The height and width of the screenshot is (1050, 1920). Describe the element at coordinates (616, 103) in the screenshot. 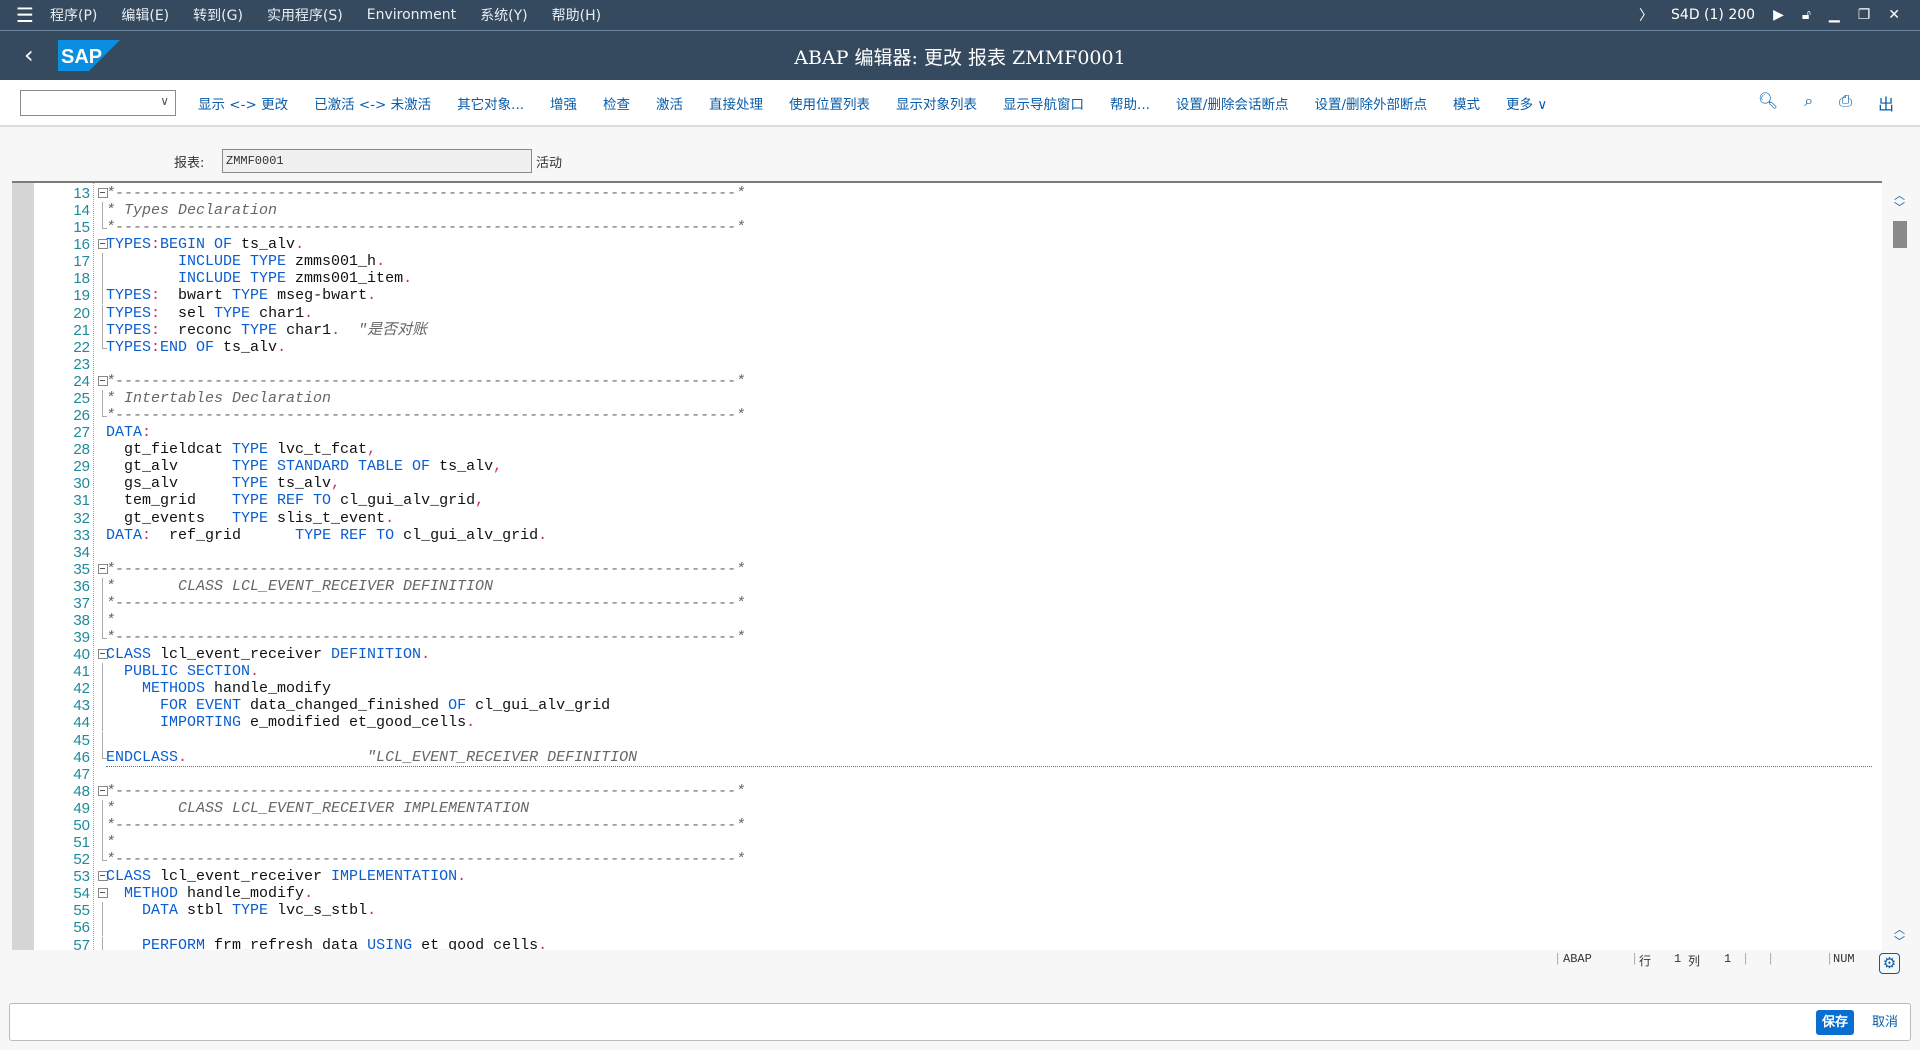

I see `check-button: 检查` at that location.